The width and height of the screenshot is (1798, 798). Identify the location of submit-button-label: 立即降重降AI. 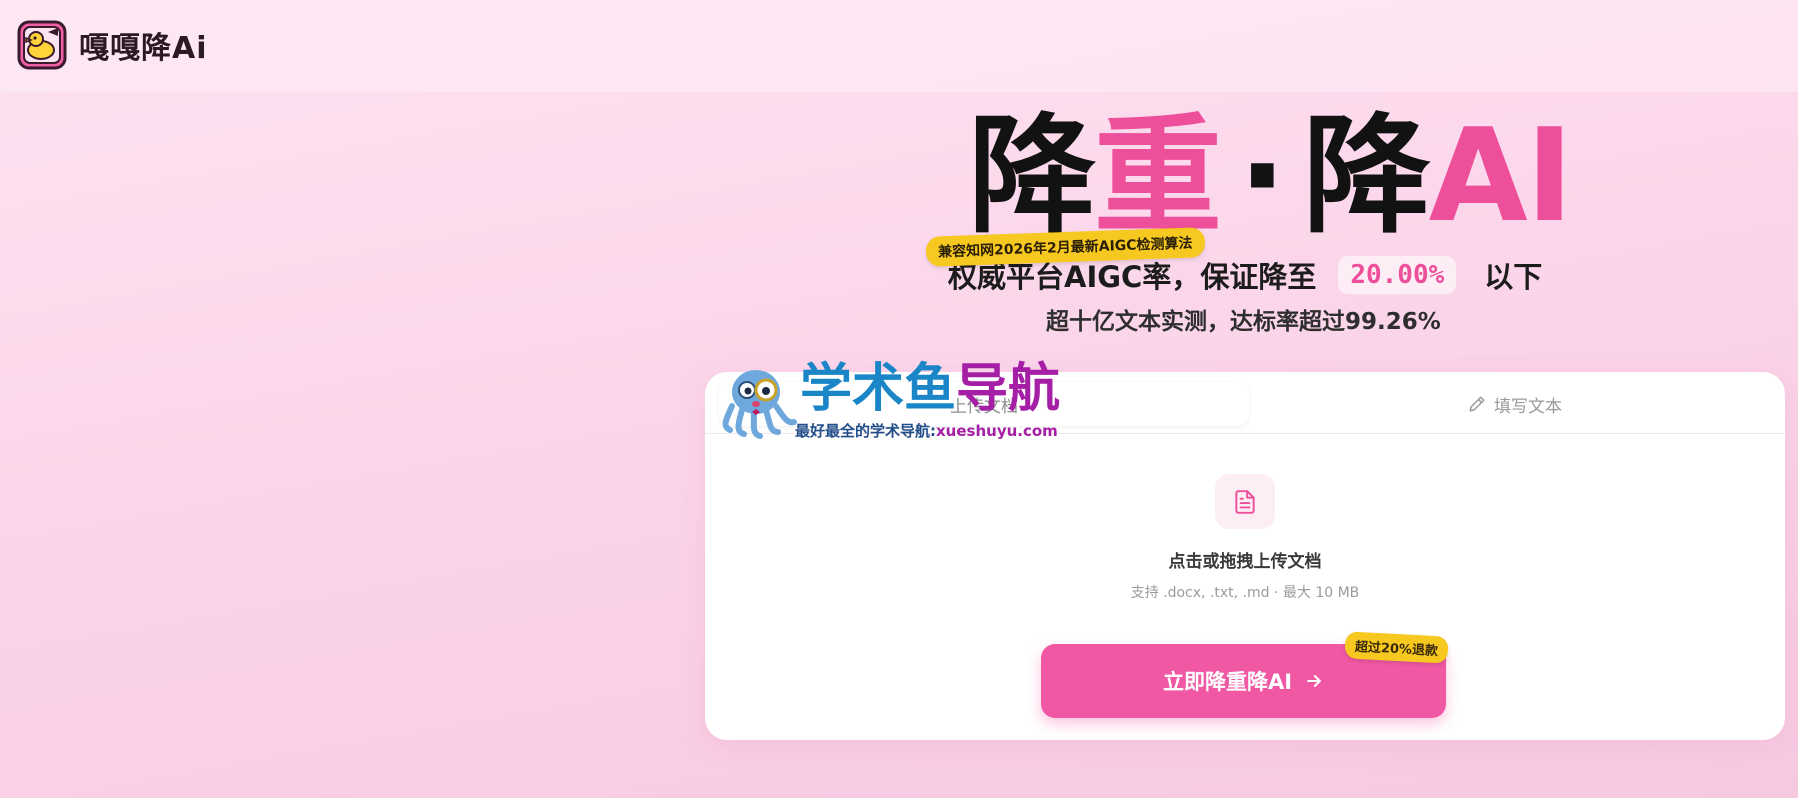
(1227, 682).